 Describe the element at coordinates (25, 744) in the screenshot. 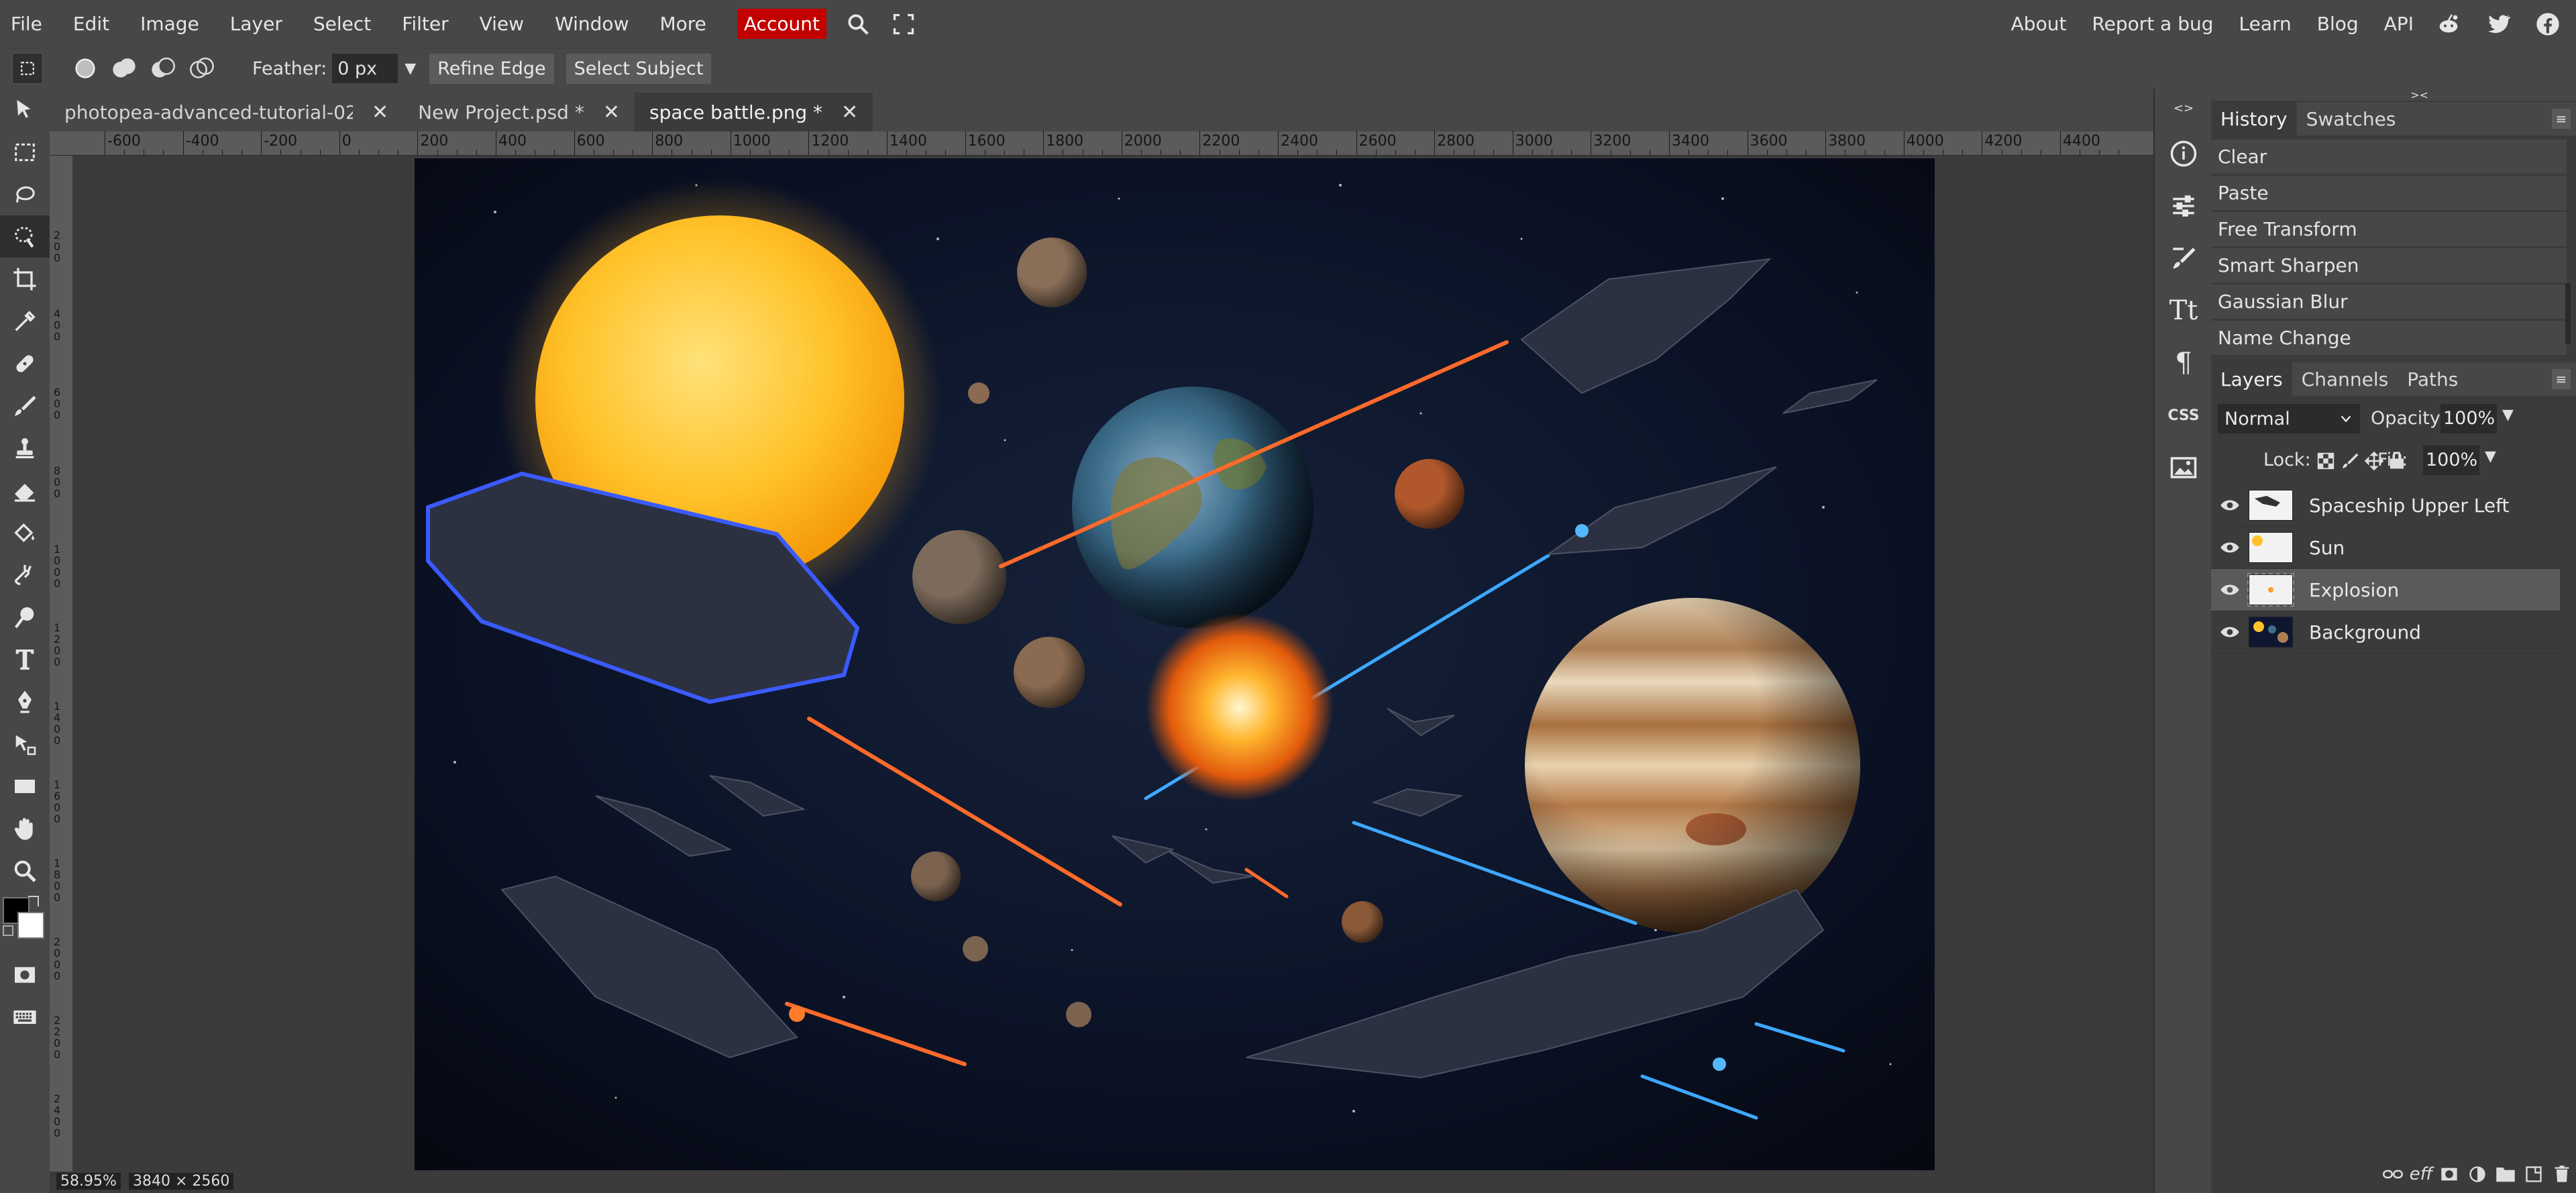

I see `path-selection-tool-icon` at that location.